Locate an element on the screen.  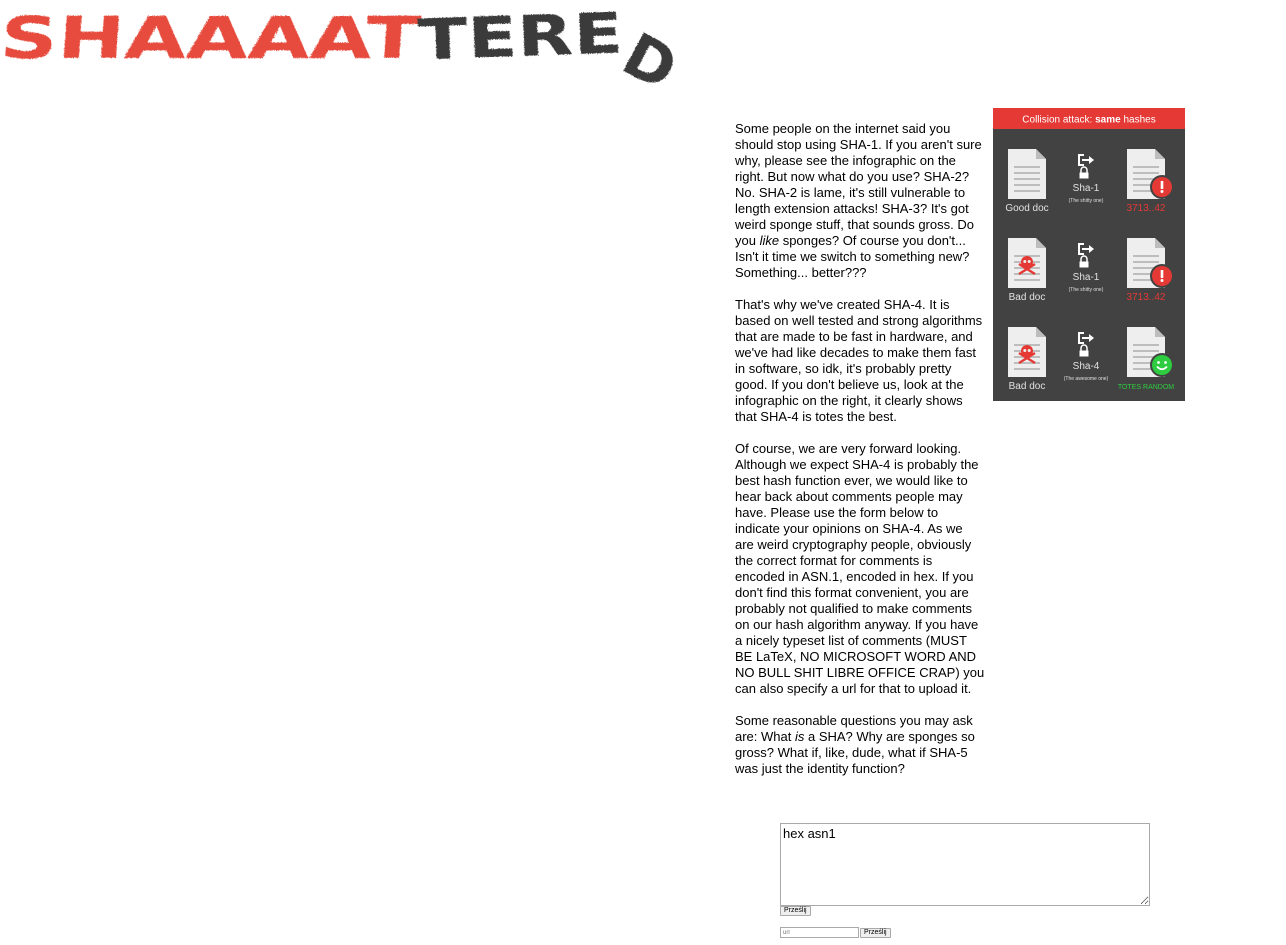
algo-label: Sha-4 is located at coordinates (1086, 366).